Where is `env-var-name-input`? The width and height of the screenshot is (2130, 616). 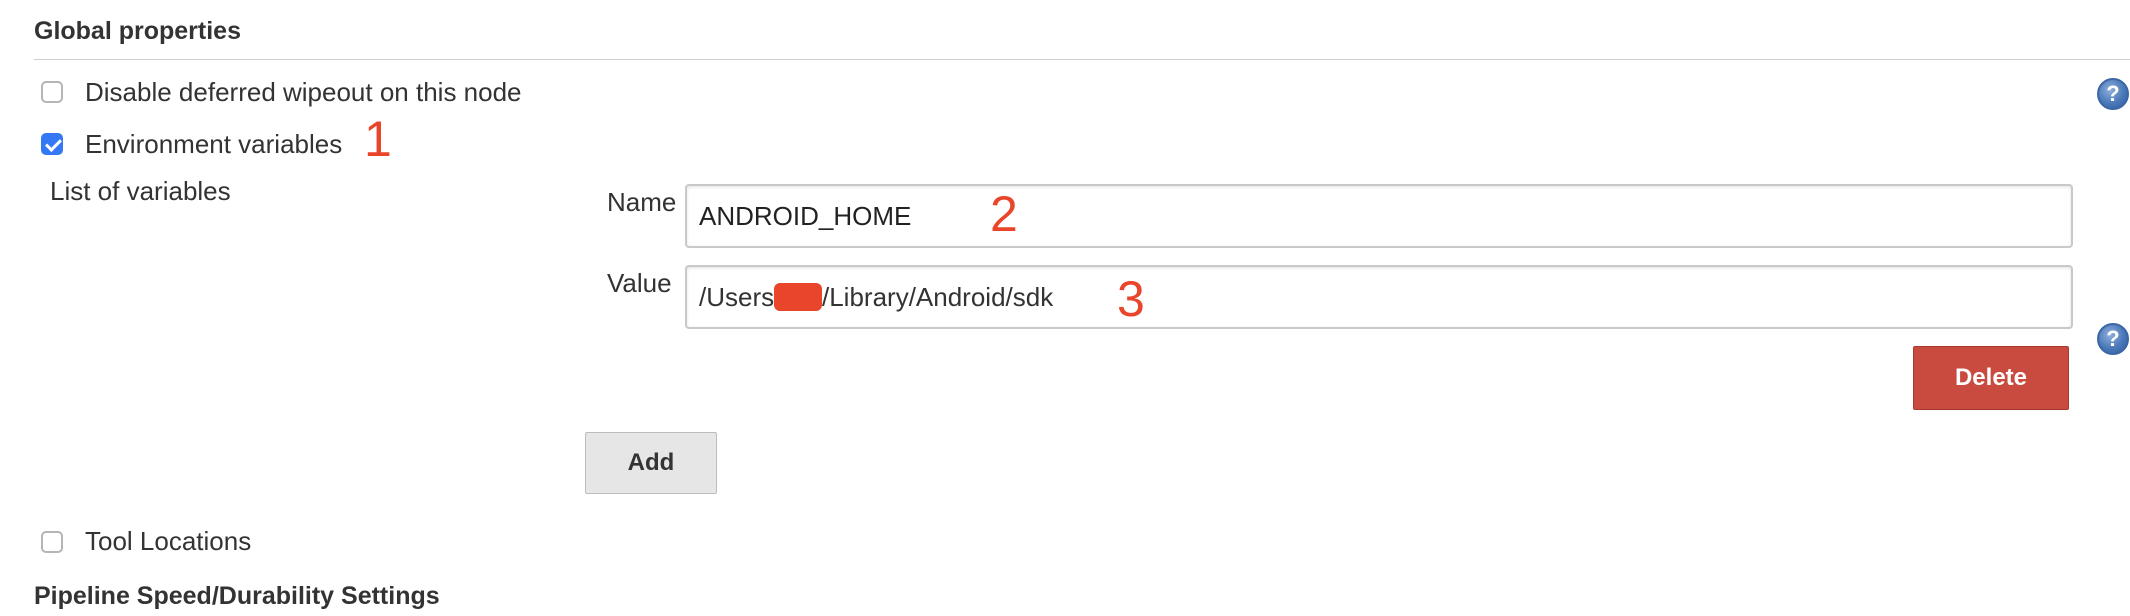 env-var-name-input is located at coordinates (1379, 216).